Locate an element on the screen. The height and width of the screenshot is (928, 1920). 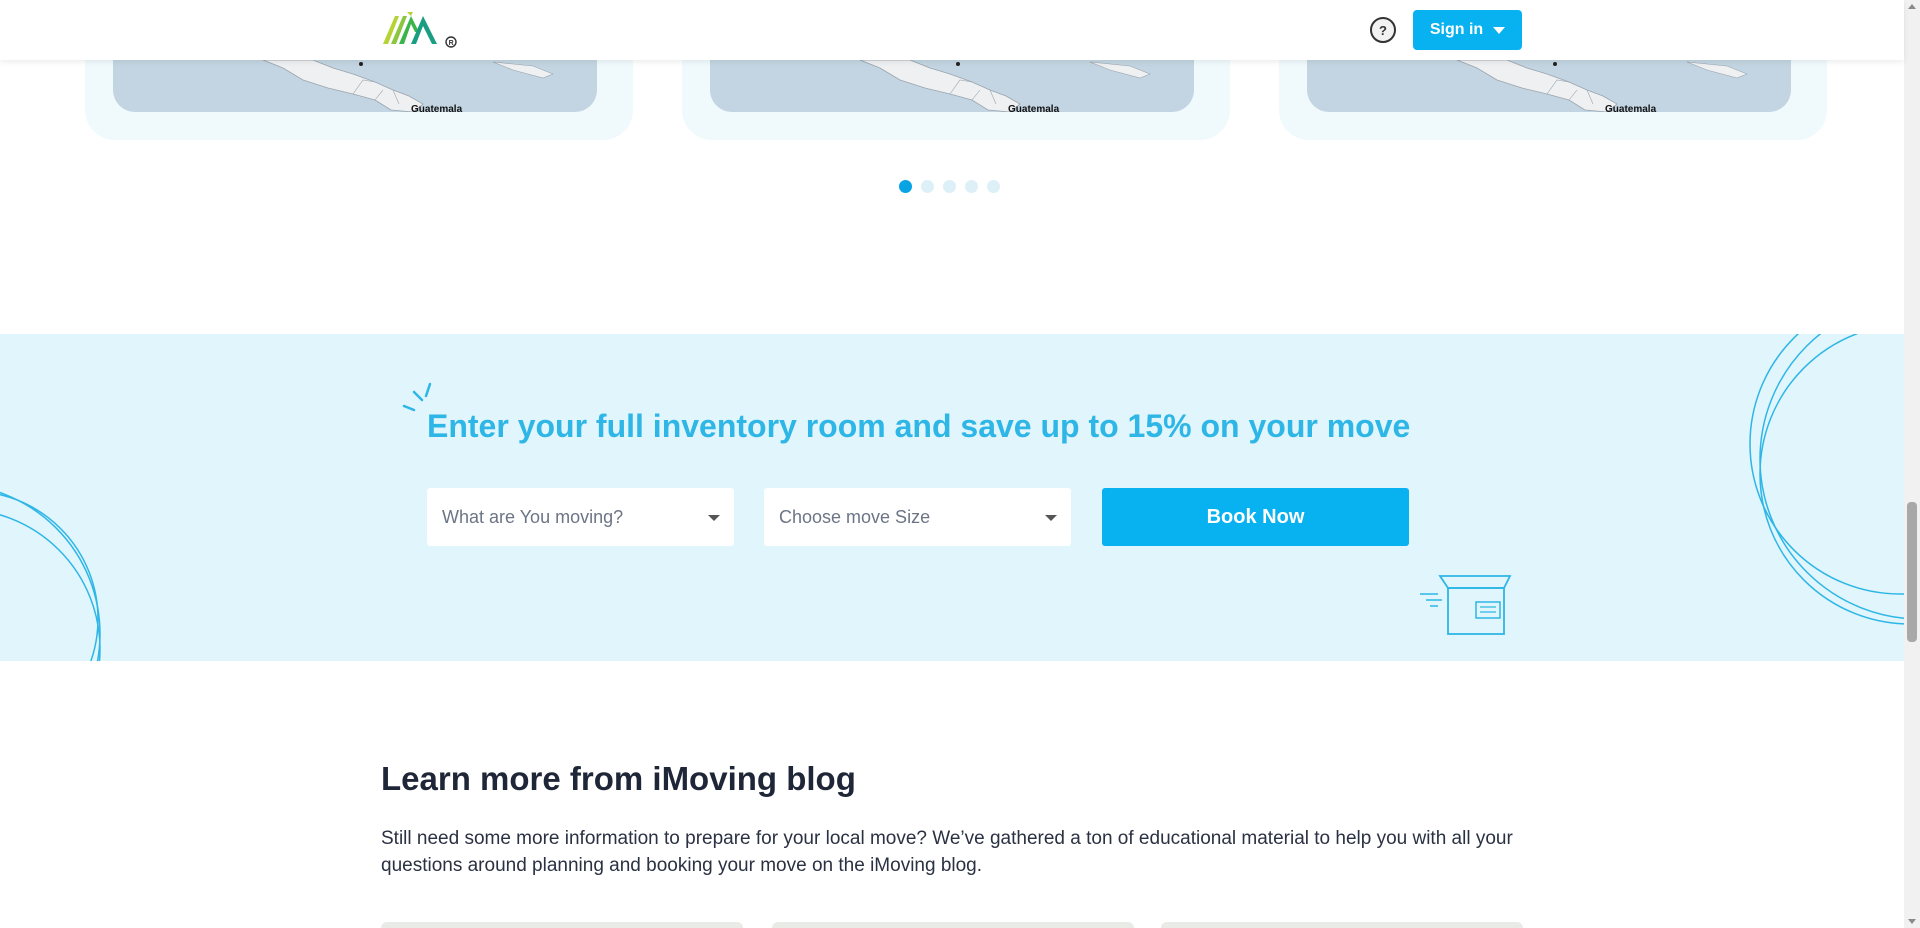
imoving-logo: R is located at coordinates (421, 29).